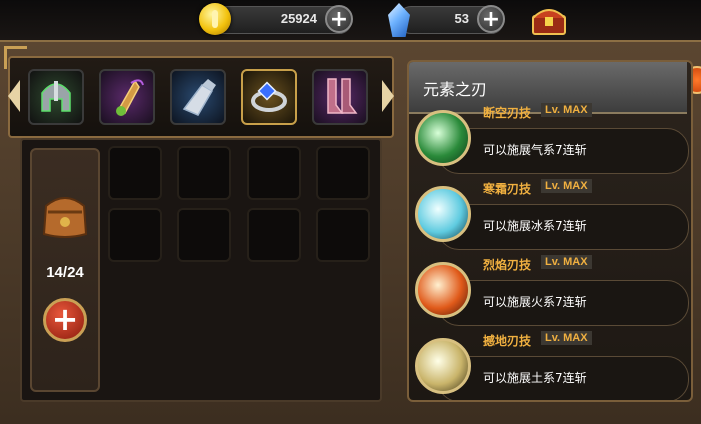  I want to click on gold-coin-icon, so click(215, 19).